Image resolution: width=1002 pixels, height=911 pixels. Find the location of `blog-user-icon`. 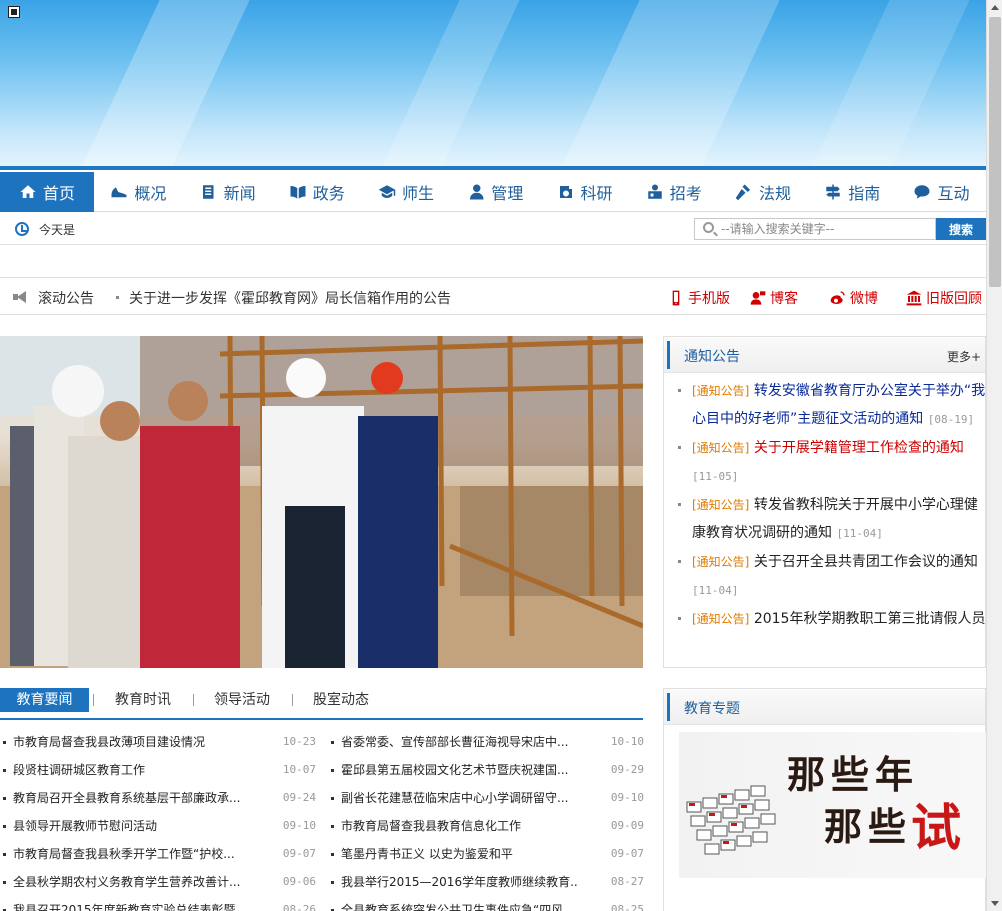

blog-user-icon is located at coordinates (758, 298).